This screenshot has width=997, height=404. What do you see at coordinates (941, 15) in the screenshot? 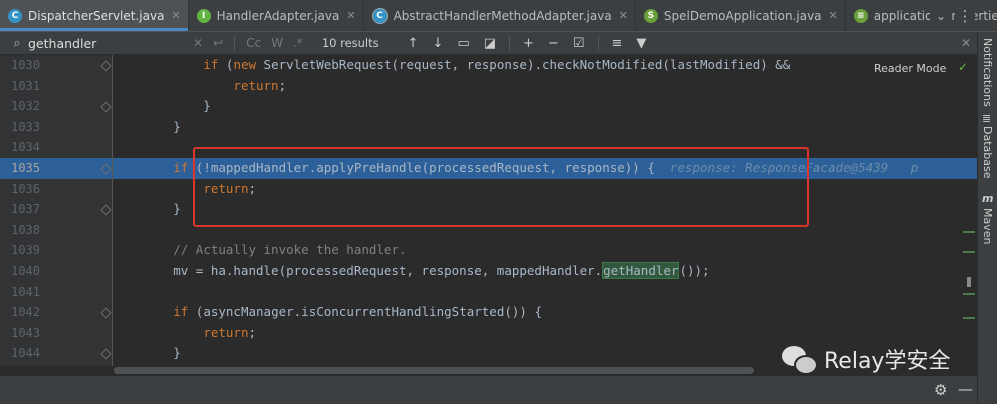
I see `tabs-chevron-down-icon: ⌄` at bounding box center [941, 15].